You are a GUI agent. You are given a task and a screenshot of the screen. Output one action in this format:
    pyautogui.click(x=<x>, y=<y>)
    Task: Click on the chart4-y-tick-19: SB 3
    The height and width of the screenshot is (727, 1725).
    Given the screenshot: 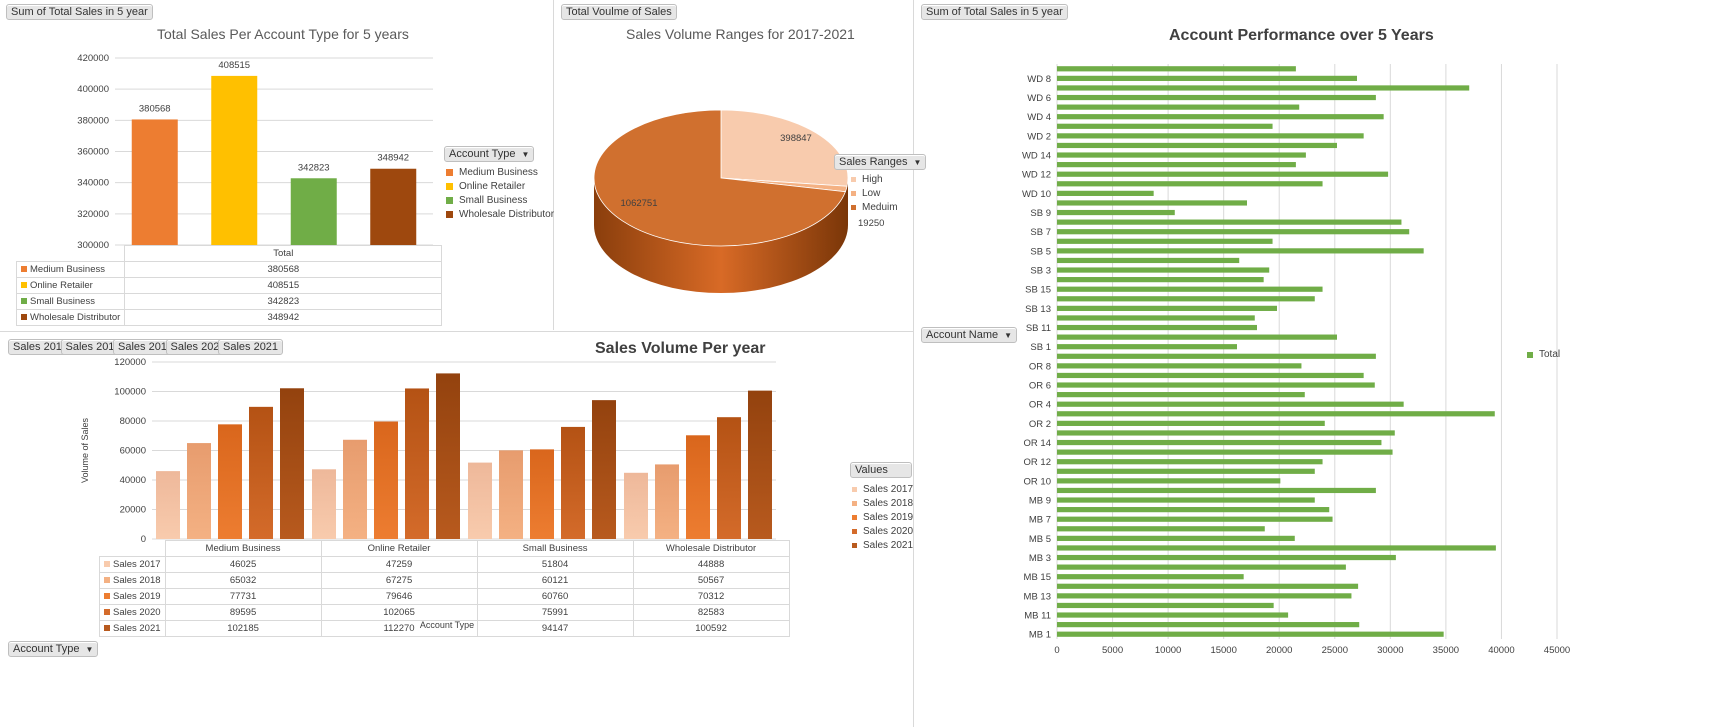 What is the action you would take?
    pyautogui.click(x=1040, y=271)
    